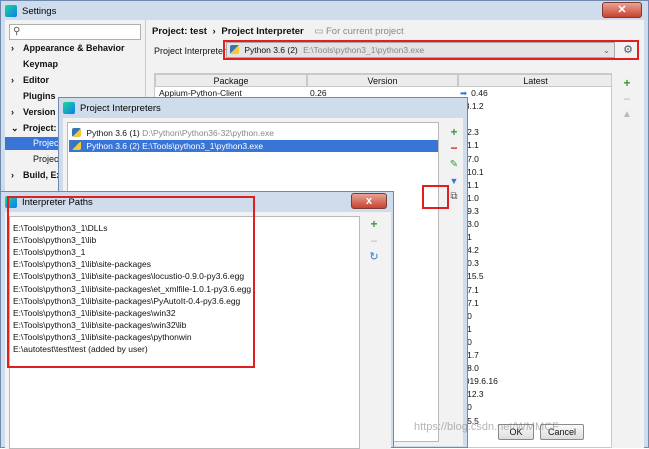 The height and width of the screenshot is (449, 649). What do you see at coordinates (454, 132) in the screenshot?
I see `add-interpreter-button: +` at bounding box center [454, 132].